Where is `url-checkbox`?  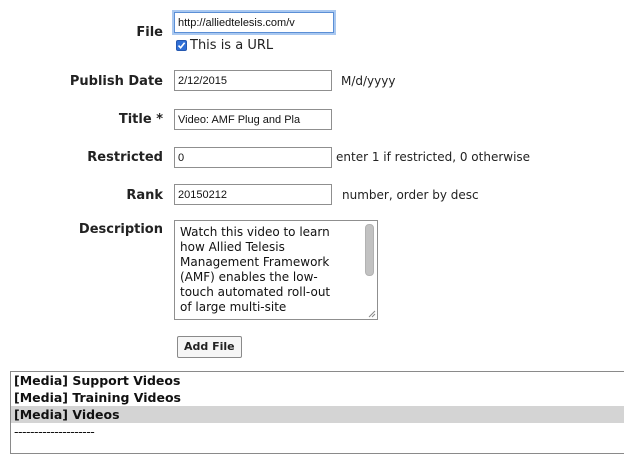 url-checkbox is located at coordinates (181, 45).